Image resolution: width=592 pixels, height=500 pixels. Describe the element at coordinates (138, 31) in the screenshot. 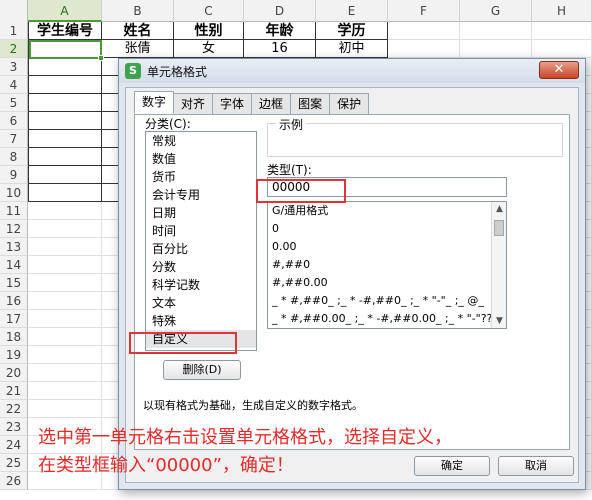

I see `cell: 姓名` at that location.